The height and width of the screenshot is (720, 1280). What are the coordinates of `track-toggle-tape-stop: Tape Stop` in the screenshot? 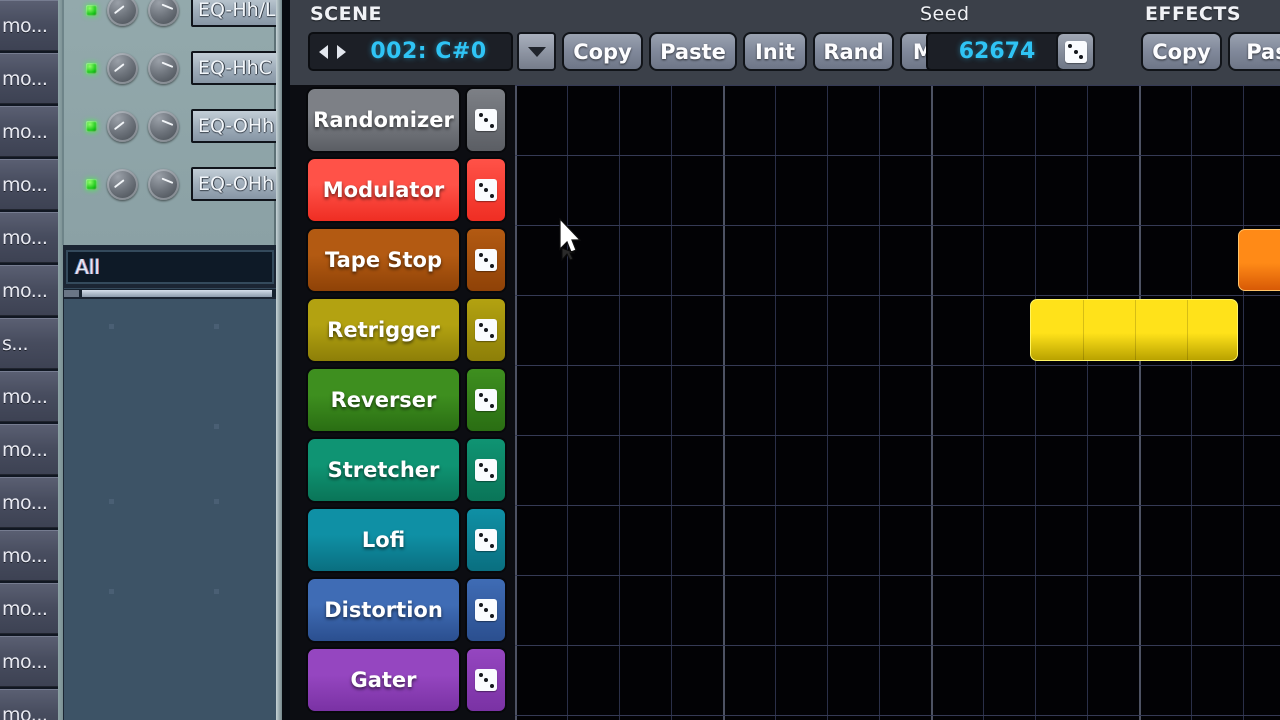 It's located at (383, 260).